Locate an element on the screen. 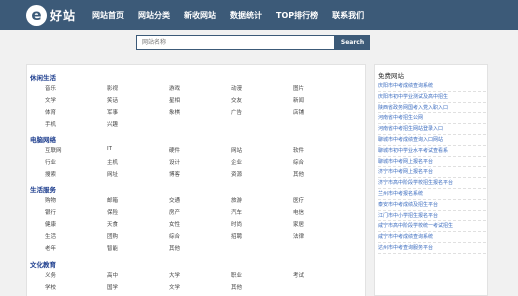 The image size is (518, 296). category-link: 考试 is located at coordinates (324, 275).